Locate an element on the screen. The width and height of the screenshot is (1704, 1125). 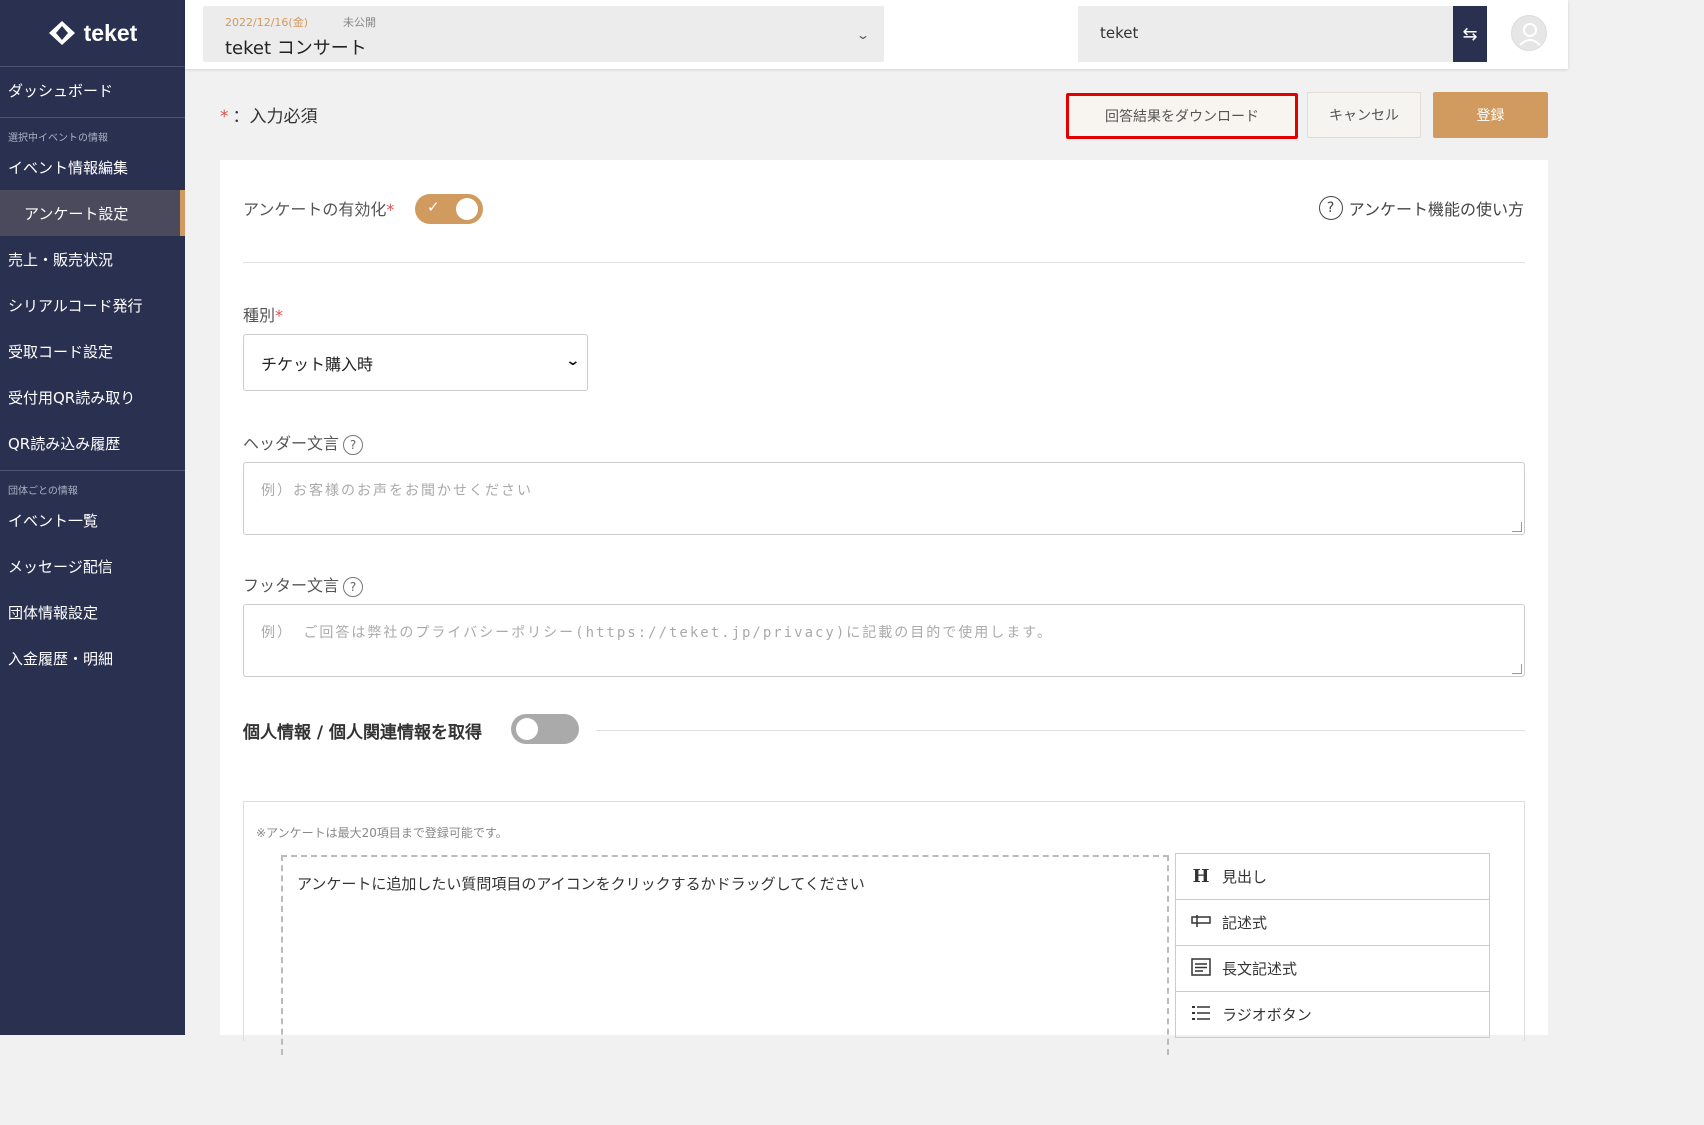
header-text-input: 例）お客様のお声をお聞かせください is located at coordinates (884, 498).